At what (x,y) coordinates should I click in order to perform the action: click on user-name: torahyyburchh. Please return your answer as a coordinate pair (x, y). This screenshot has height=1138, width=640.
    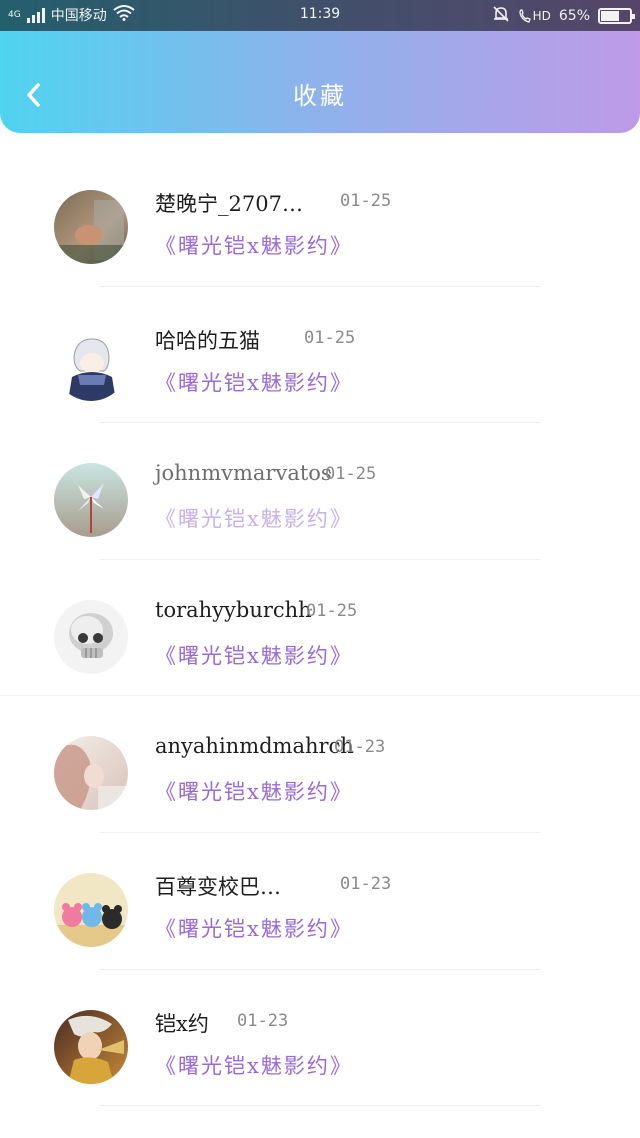
    Looking at the image, I should click on (233, 609).